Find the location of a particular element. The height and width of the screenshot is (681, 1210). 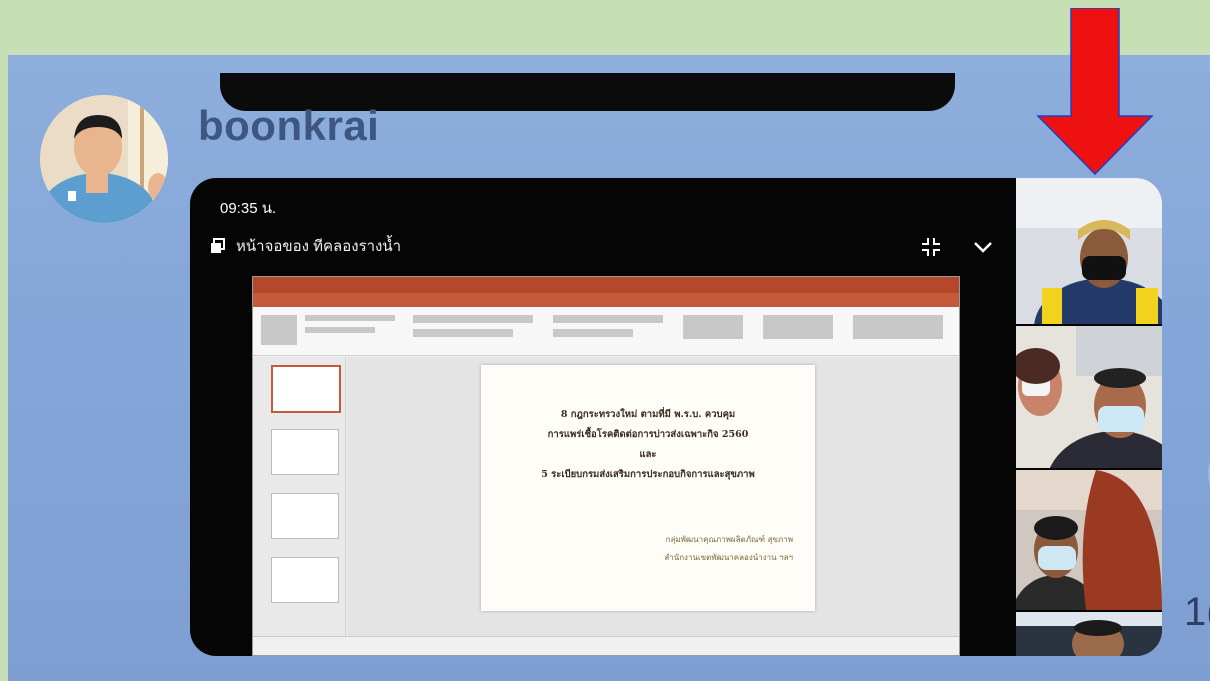

ppt-titlebar is located at coordinates (606, 285).